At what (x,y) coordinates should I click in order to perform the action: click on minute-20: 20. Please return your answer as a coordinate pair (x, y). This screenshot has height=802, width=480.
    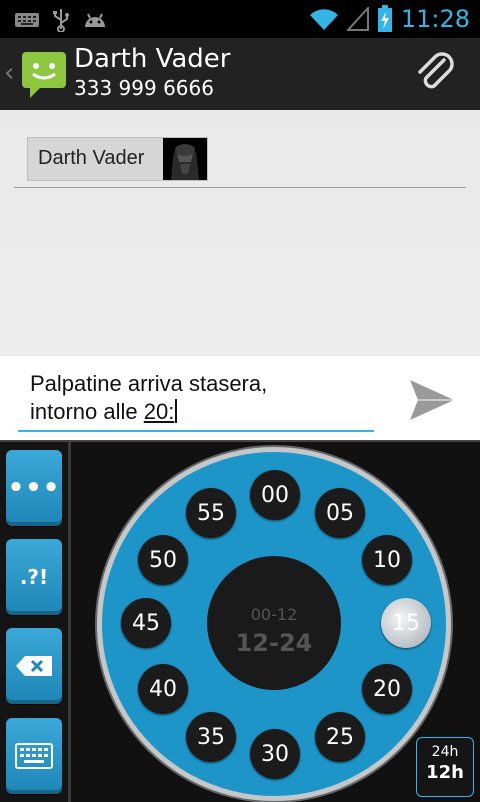
    Looking at the image, I should click on (387, 689).